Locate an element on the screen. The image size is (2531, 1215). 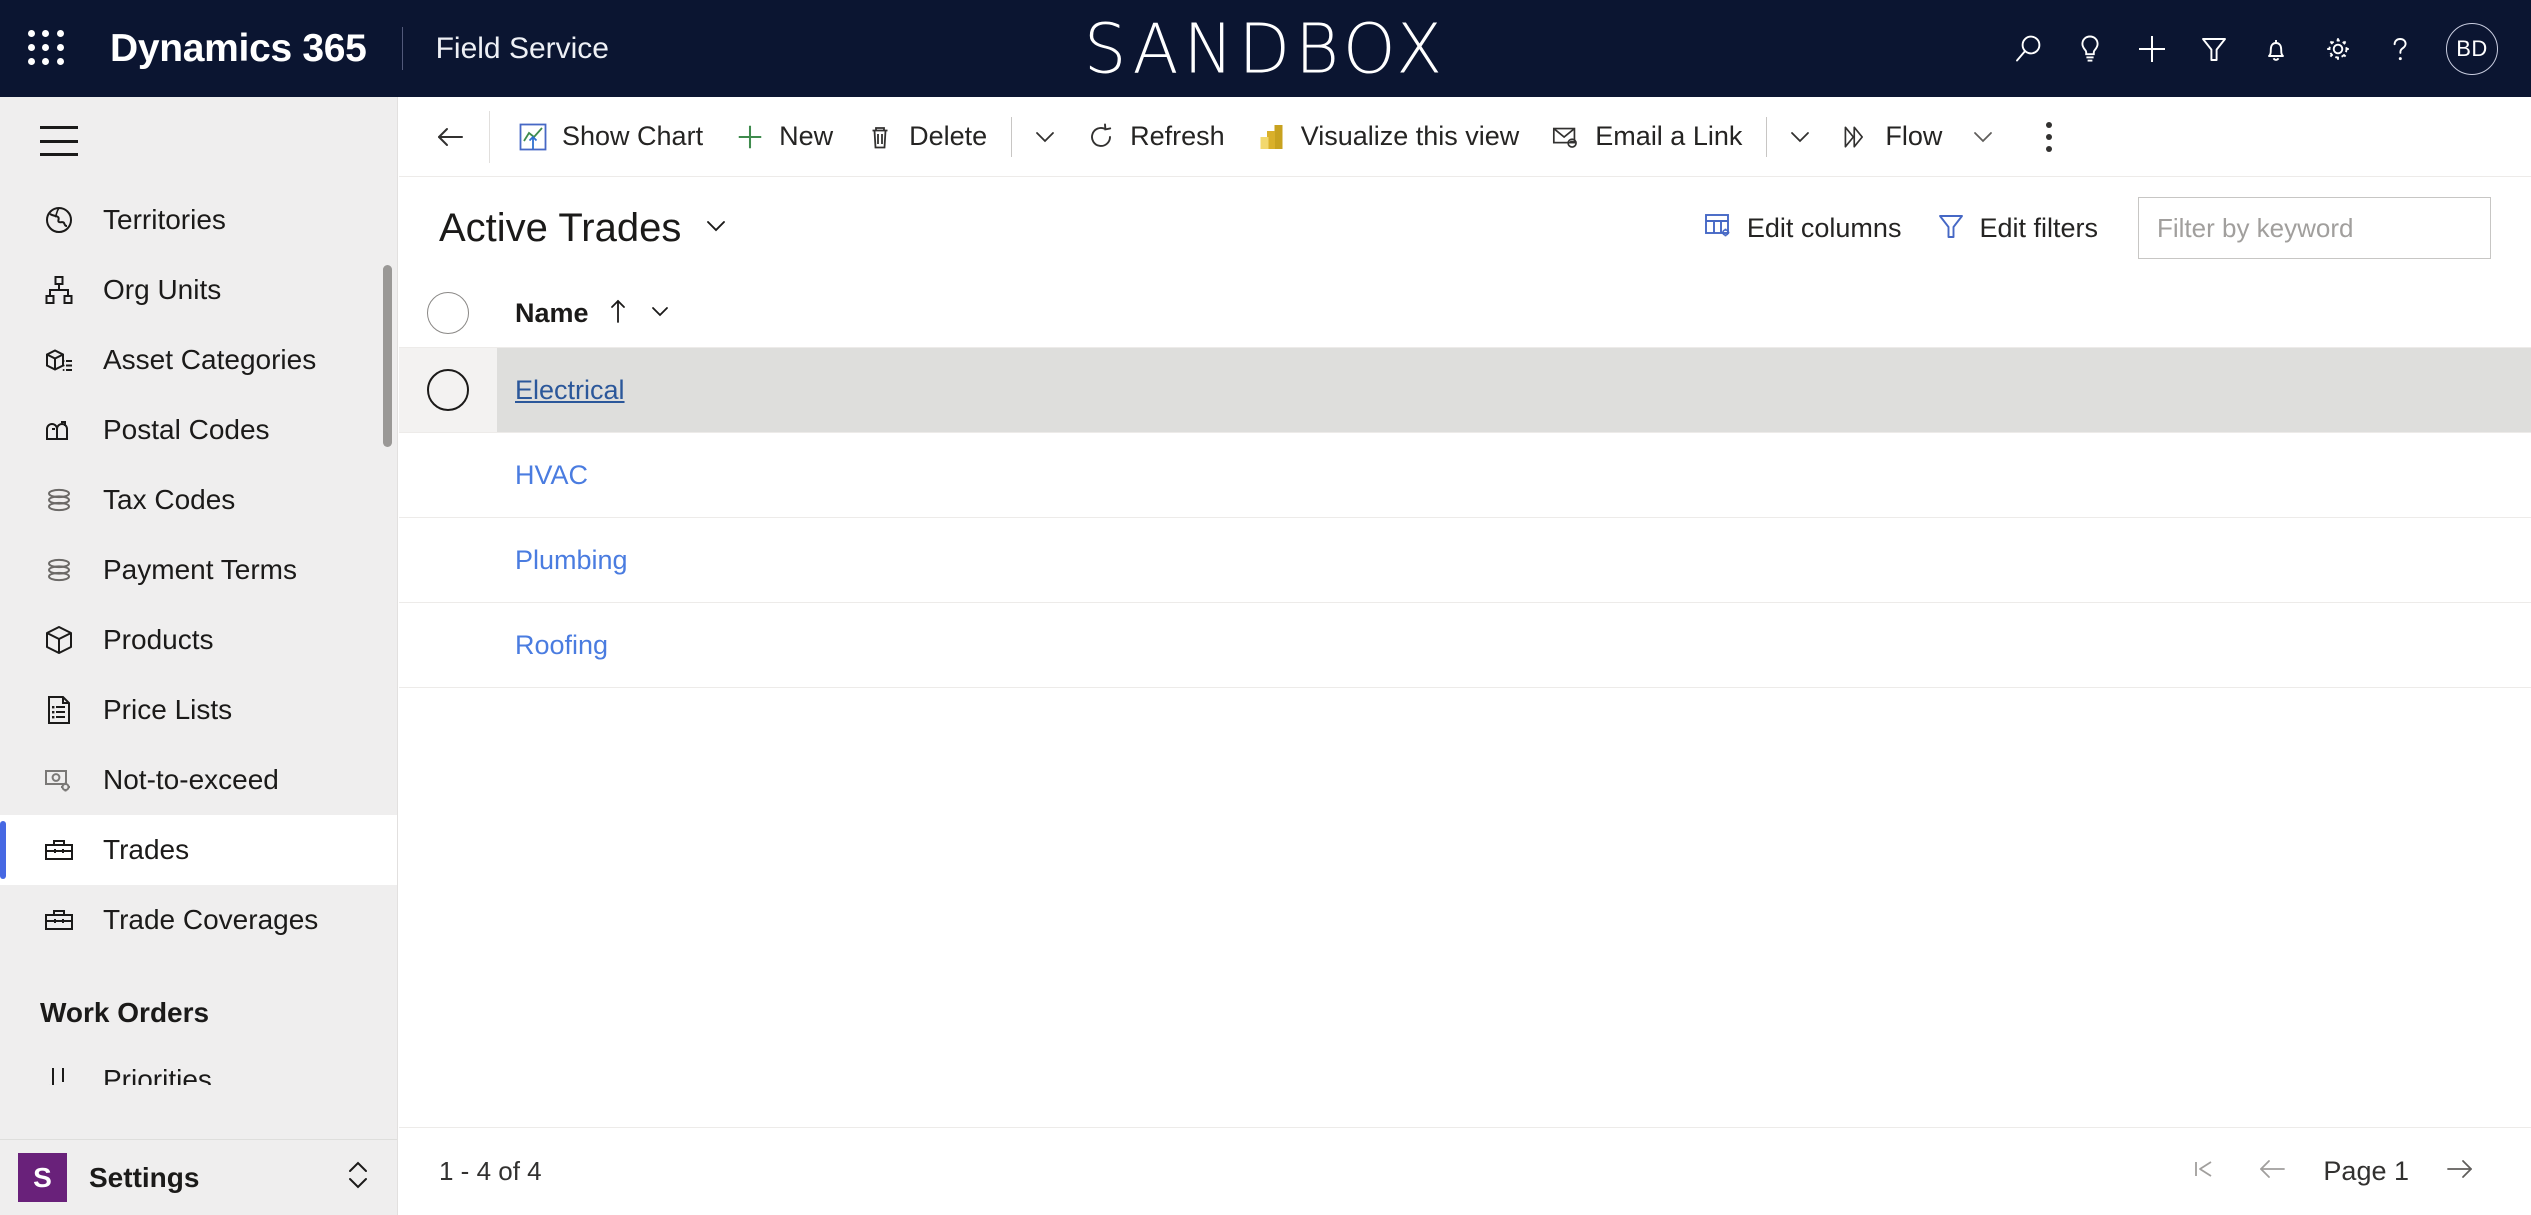
sidebar-item-not-to-exceed: Not-to-exceed is located at coordinates (198, 780).